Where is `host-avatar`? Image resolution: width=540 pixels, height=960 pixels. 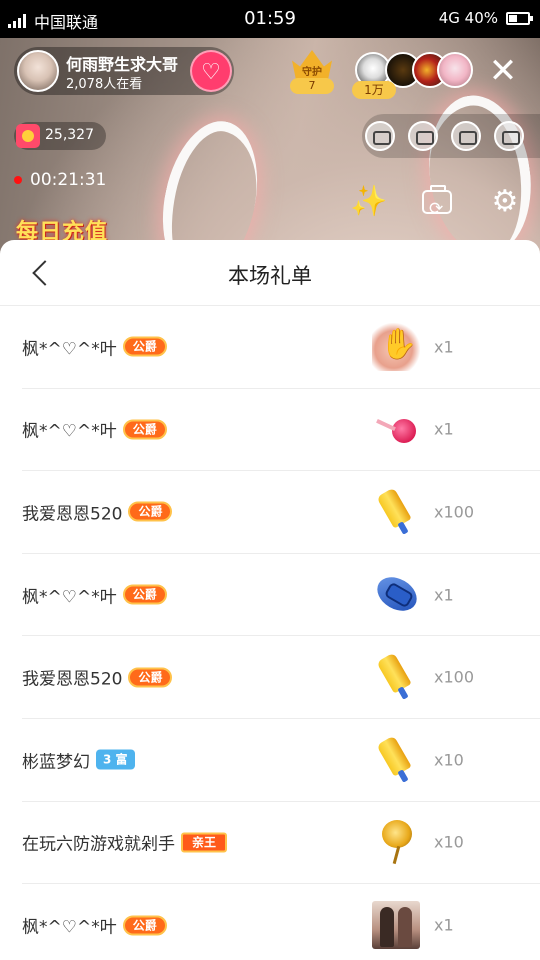
host-avatar is located at coordinates (38, 71).